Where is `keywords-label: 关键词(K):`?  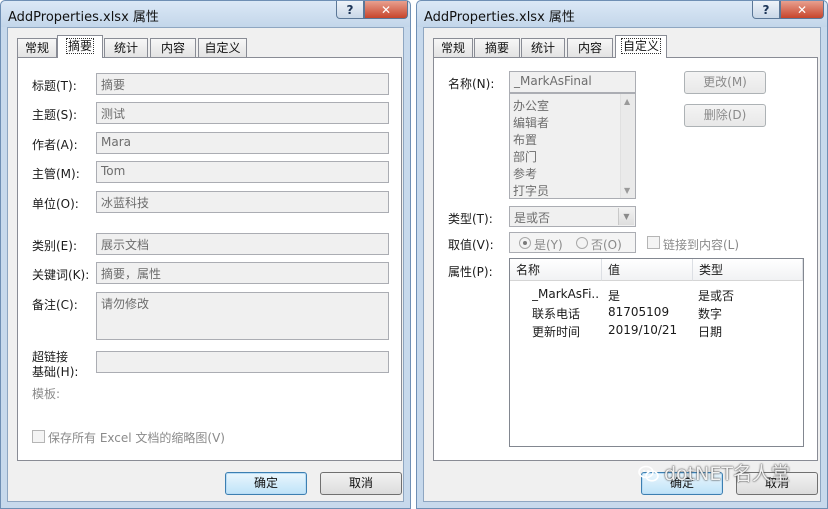
keywords-label: 关键词(K): is located at coordinates (61, 275).